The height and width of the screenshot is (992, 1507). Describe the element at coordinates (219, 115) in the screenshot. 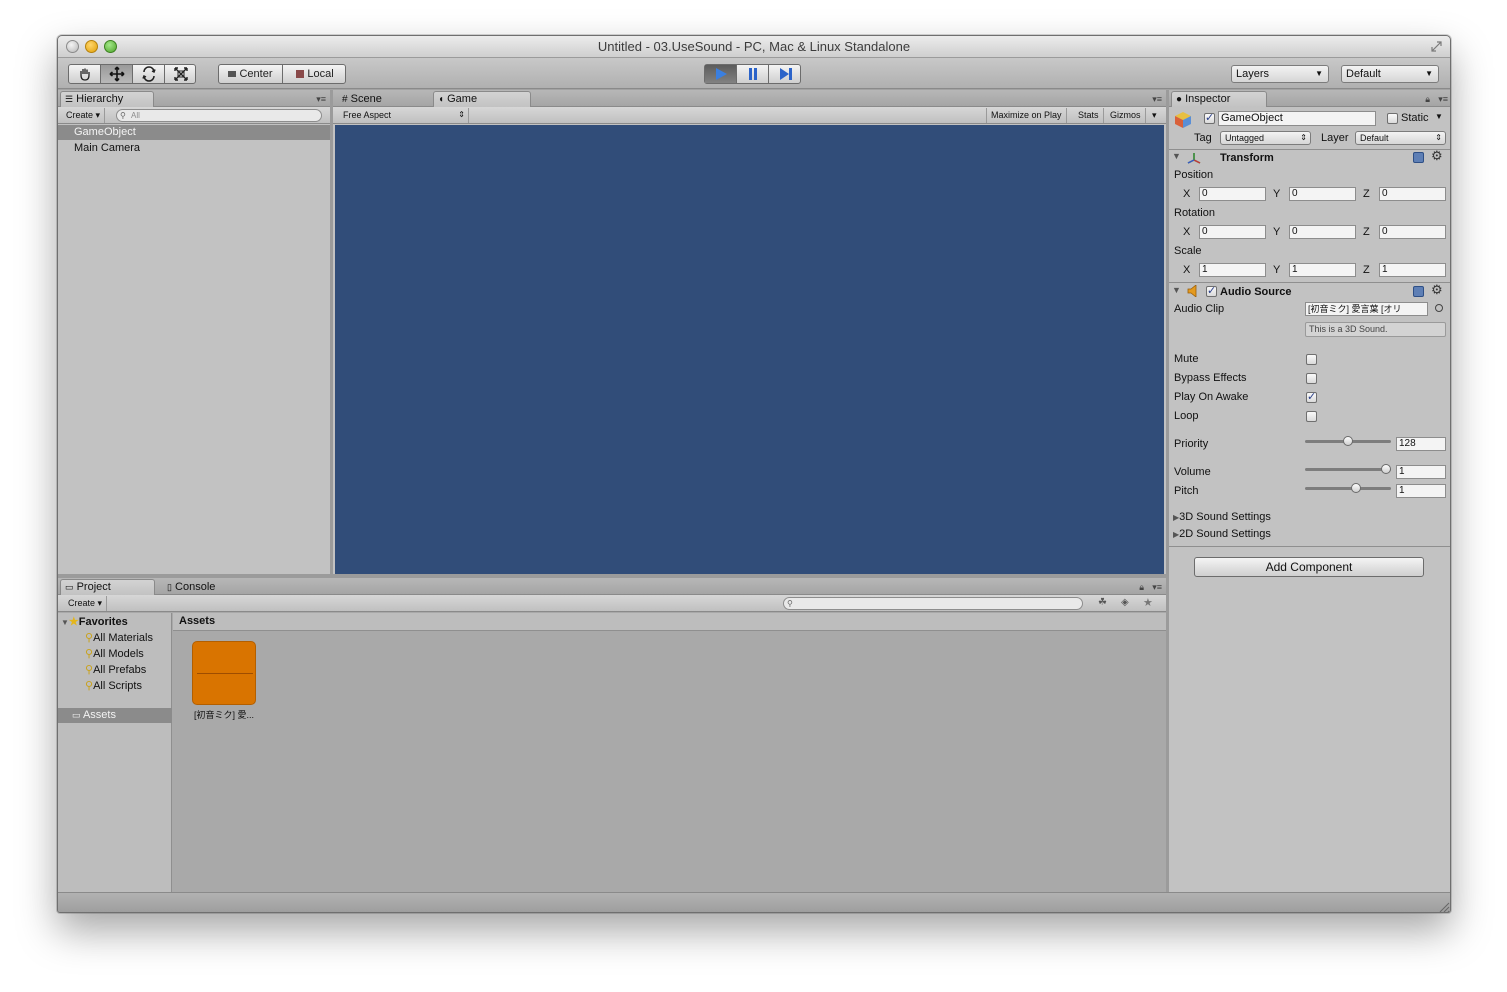

I see `hierarchy-search-input: ⚲ All` at that location.